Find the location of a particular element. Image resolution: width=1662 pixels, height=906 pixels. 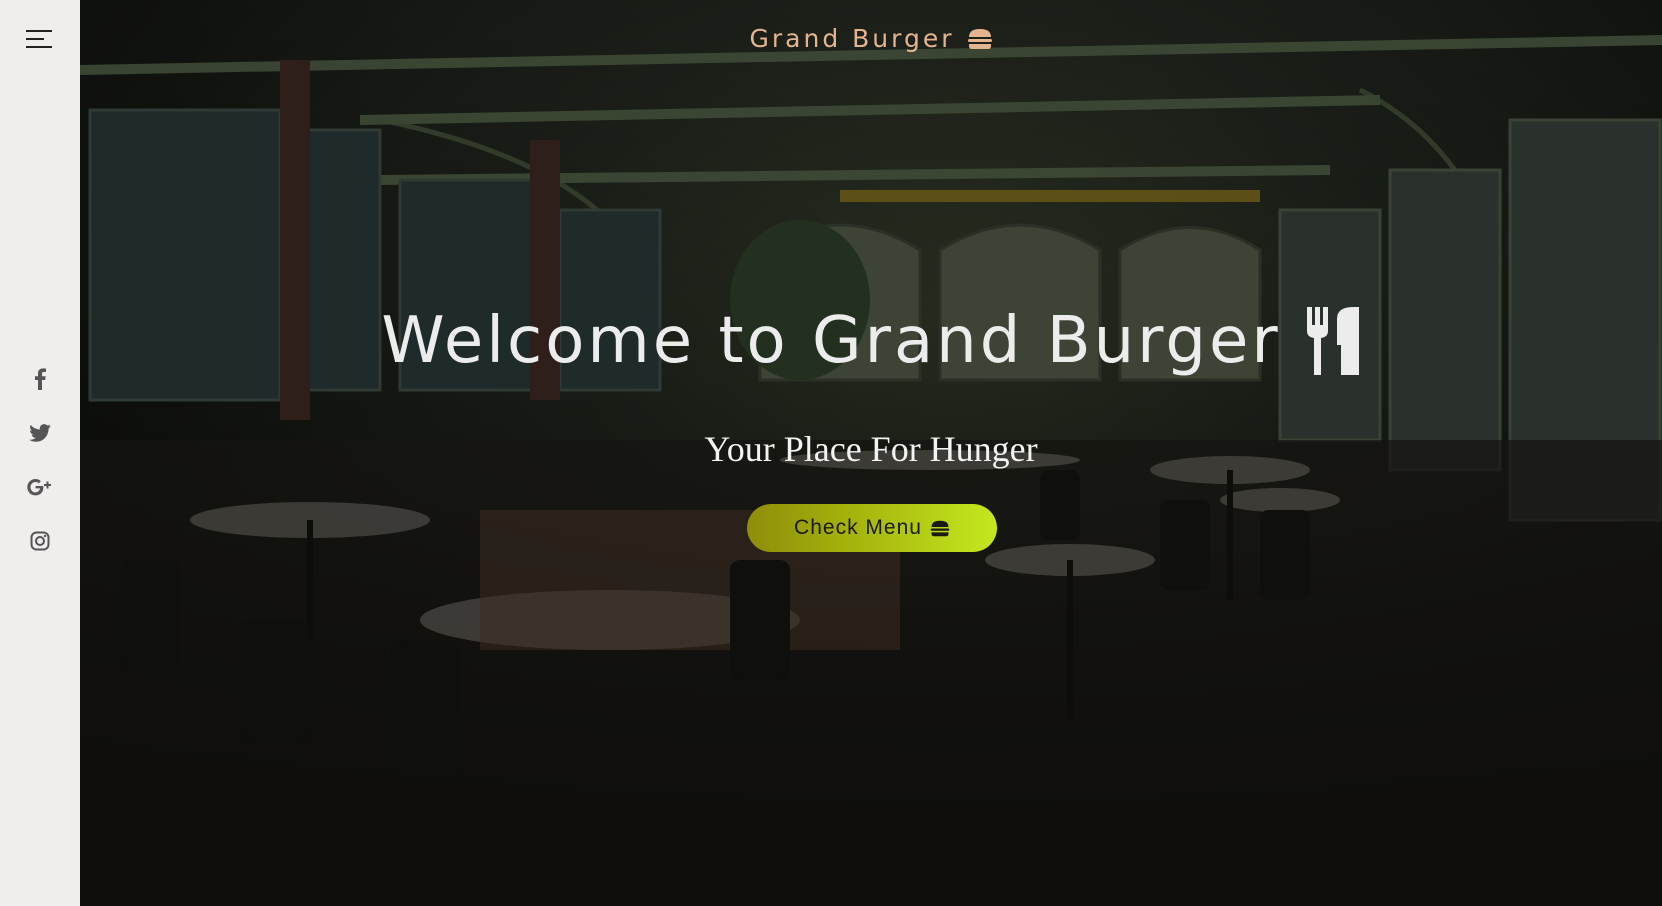

twitter-icon is located at coordinates (40, 433).